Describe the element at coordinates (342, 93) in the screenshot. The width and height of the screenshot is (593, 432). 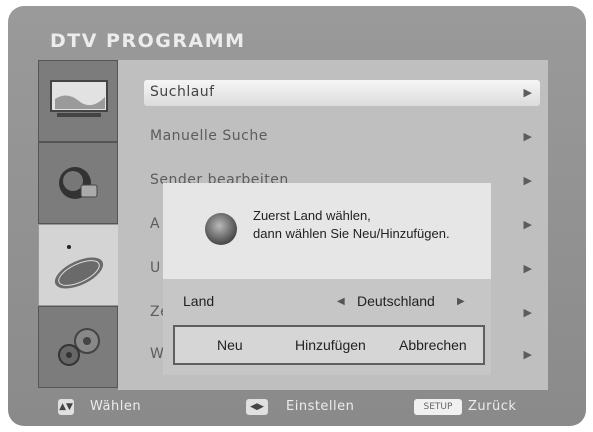
I see `menu-item-suchlauf: Suchlauf ▶` at that location.